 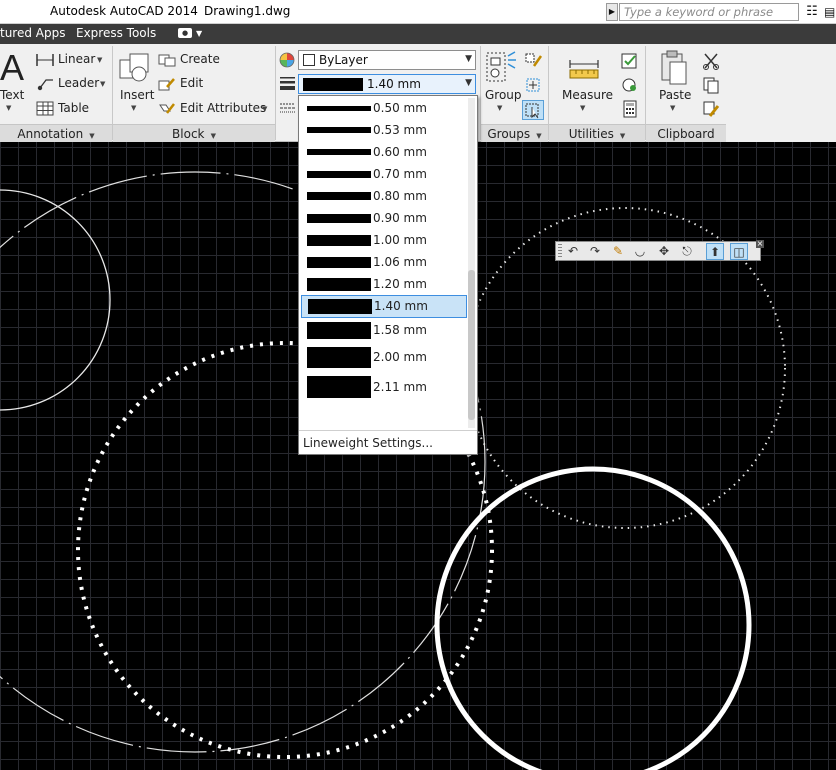 What do you see at coordinates (384, 152) in the screenshot?
I see `lineweight-option: 0.60 mm` at bounding box center [384, 152].